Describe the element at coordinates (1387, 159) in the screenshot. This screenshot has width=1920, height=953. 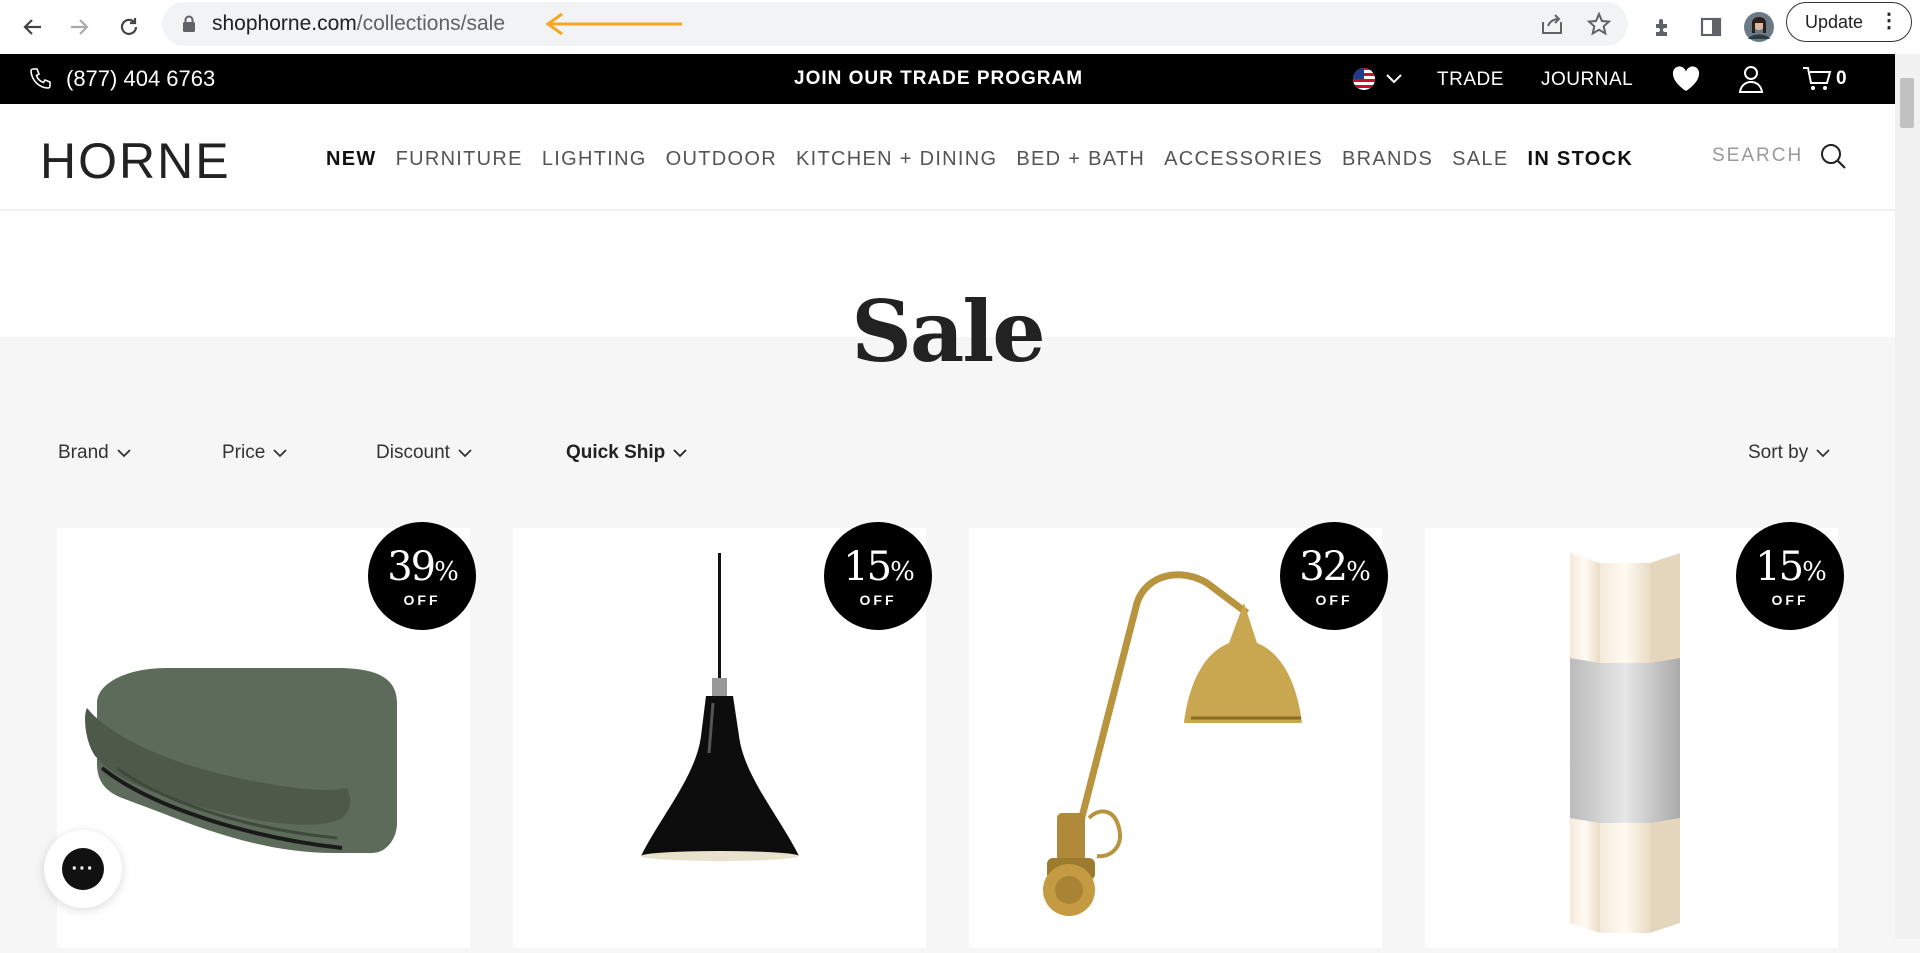
I see `nav-item-brands: BRANDS` at that location.